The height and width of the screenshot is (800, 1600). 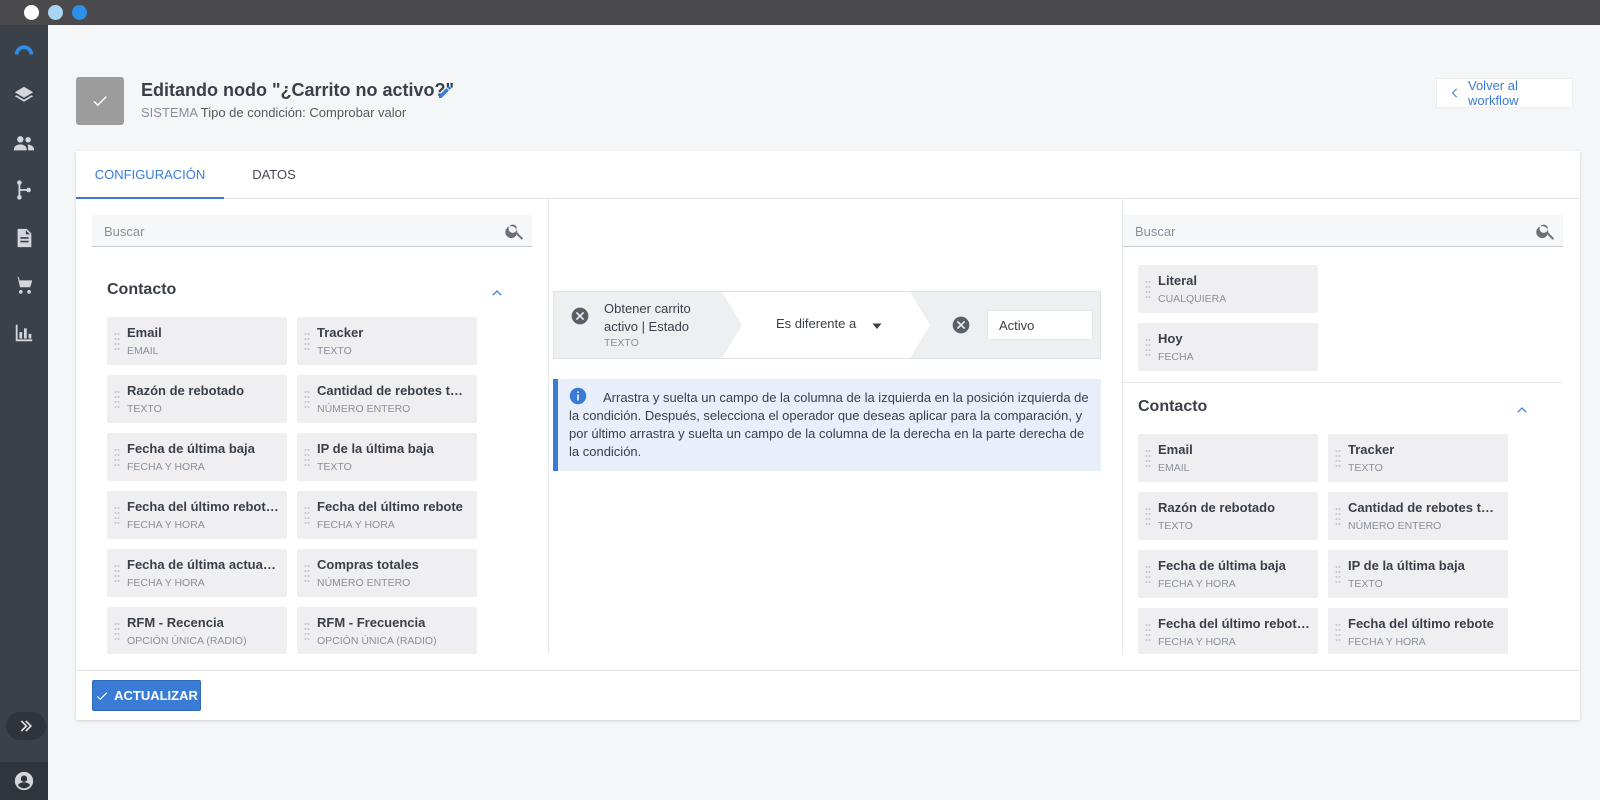 I want to click on update-button: ACTUALIZAR, so click(x=146, y=695).